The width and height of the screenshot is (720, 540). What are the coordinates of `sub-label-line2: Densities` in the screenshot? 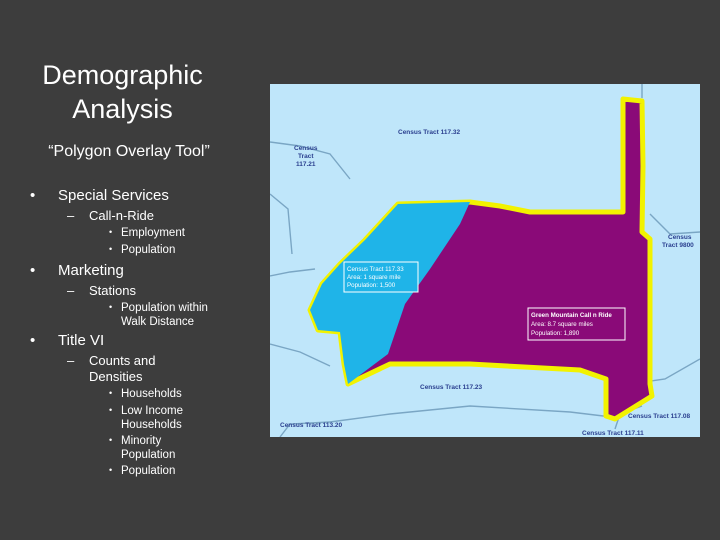 It's located at (116, 376).